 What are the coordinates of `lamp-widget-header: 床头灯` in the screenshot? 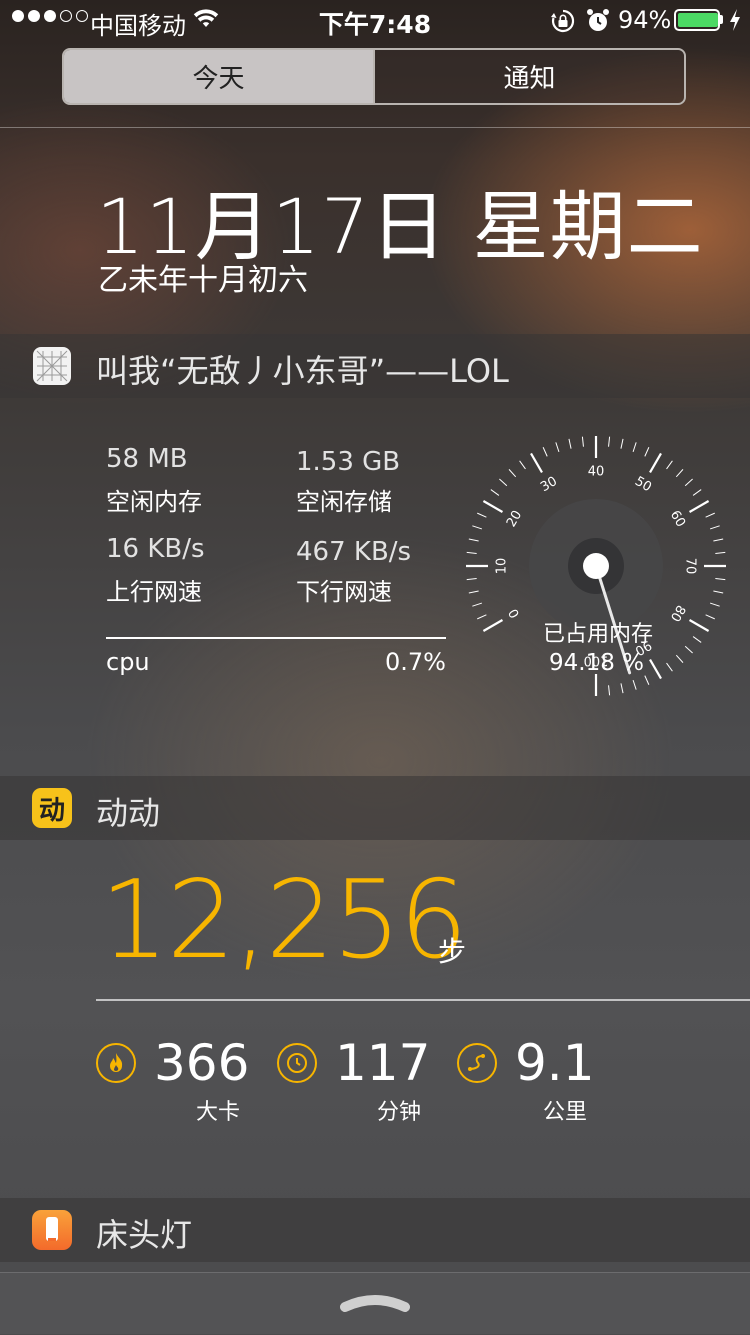 It's located at (375, 1230).